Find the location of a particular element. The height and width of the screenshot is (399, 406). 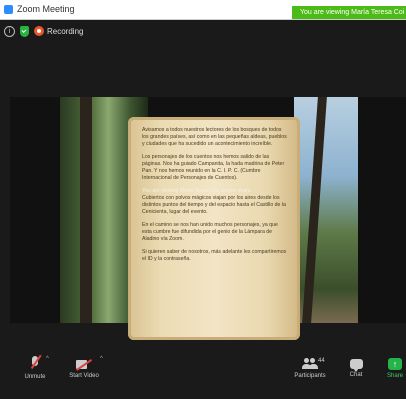

info-icon: i is located at coordinates (9, 31).